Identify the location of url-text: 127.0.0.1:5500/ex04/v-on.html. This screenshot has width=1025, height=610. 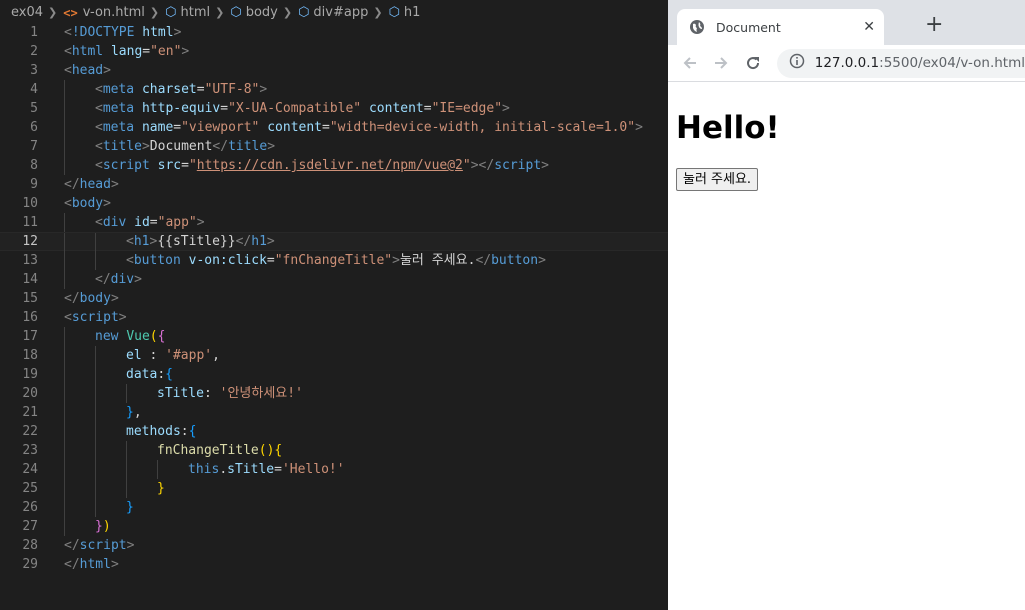
(920, 63).